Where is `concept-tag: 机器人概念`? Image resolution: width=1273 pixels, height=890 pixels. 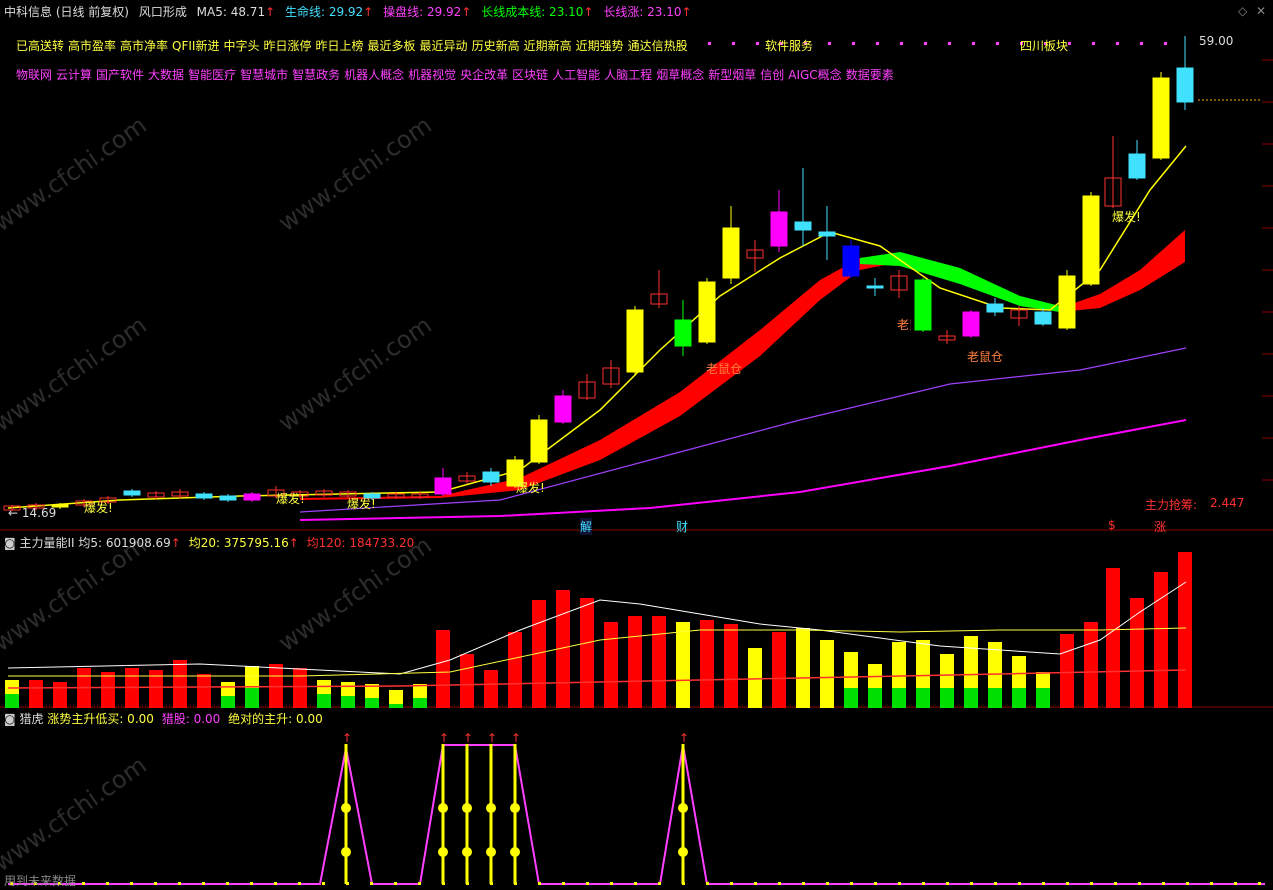
concept-tag: 机器人概念 is located at coordinates (374, 75).